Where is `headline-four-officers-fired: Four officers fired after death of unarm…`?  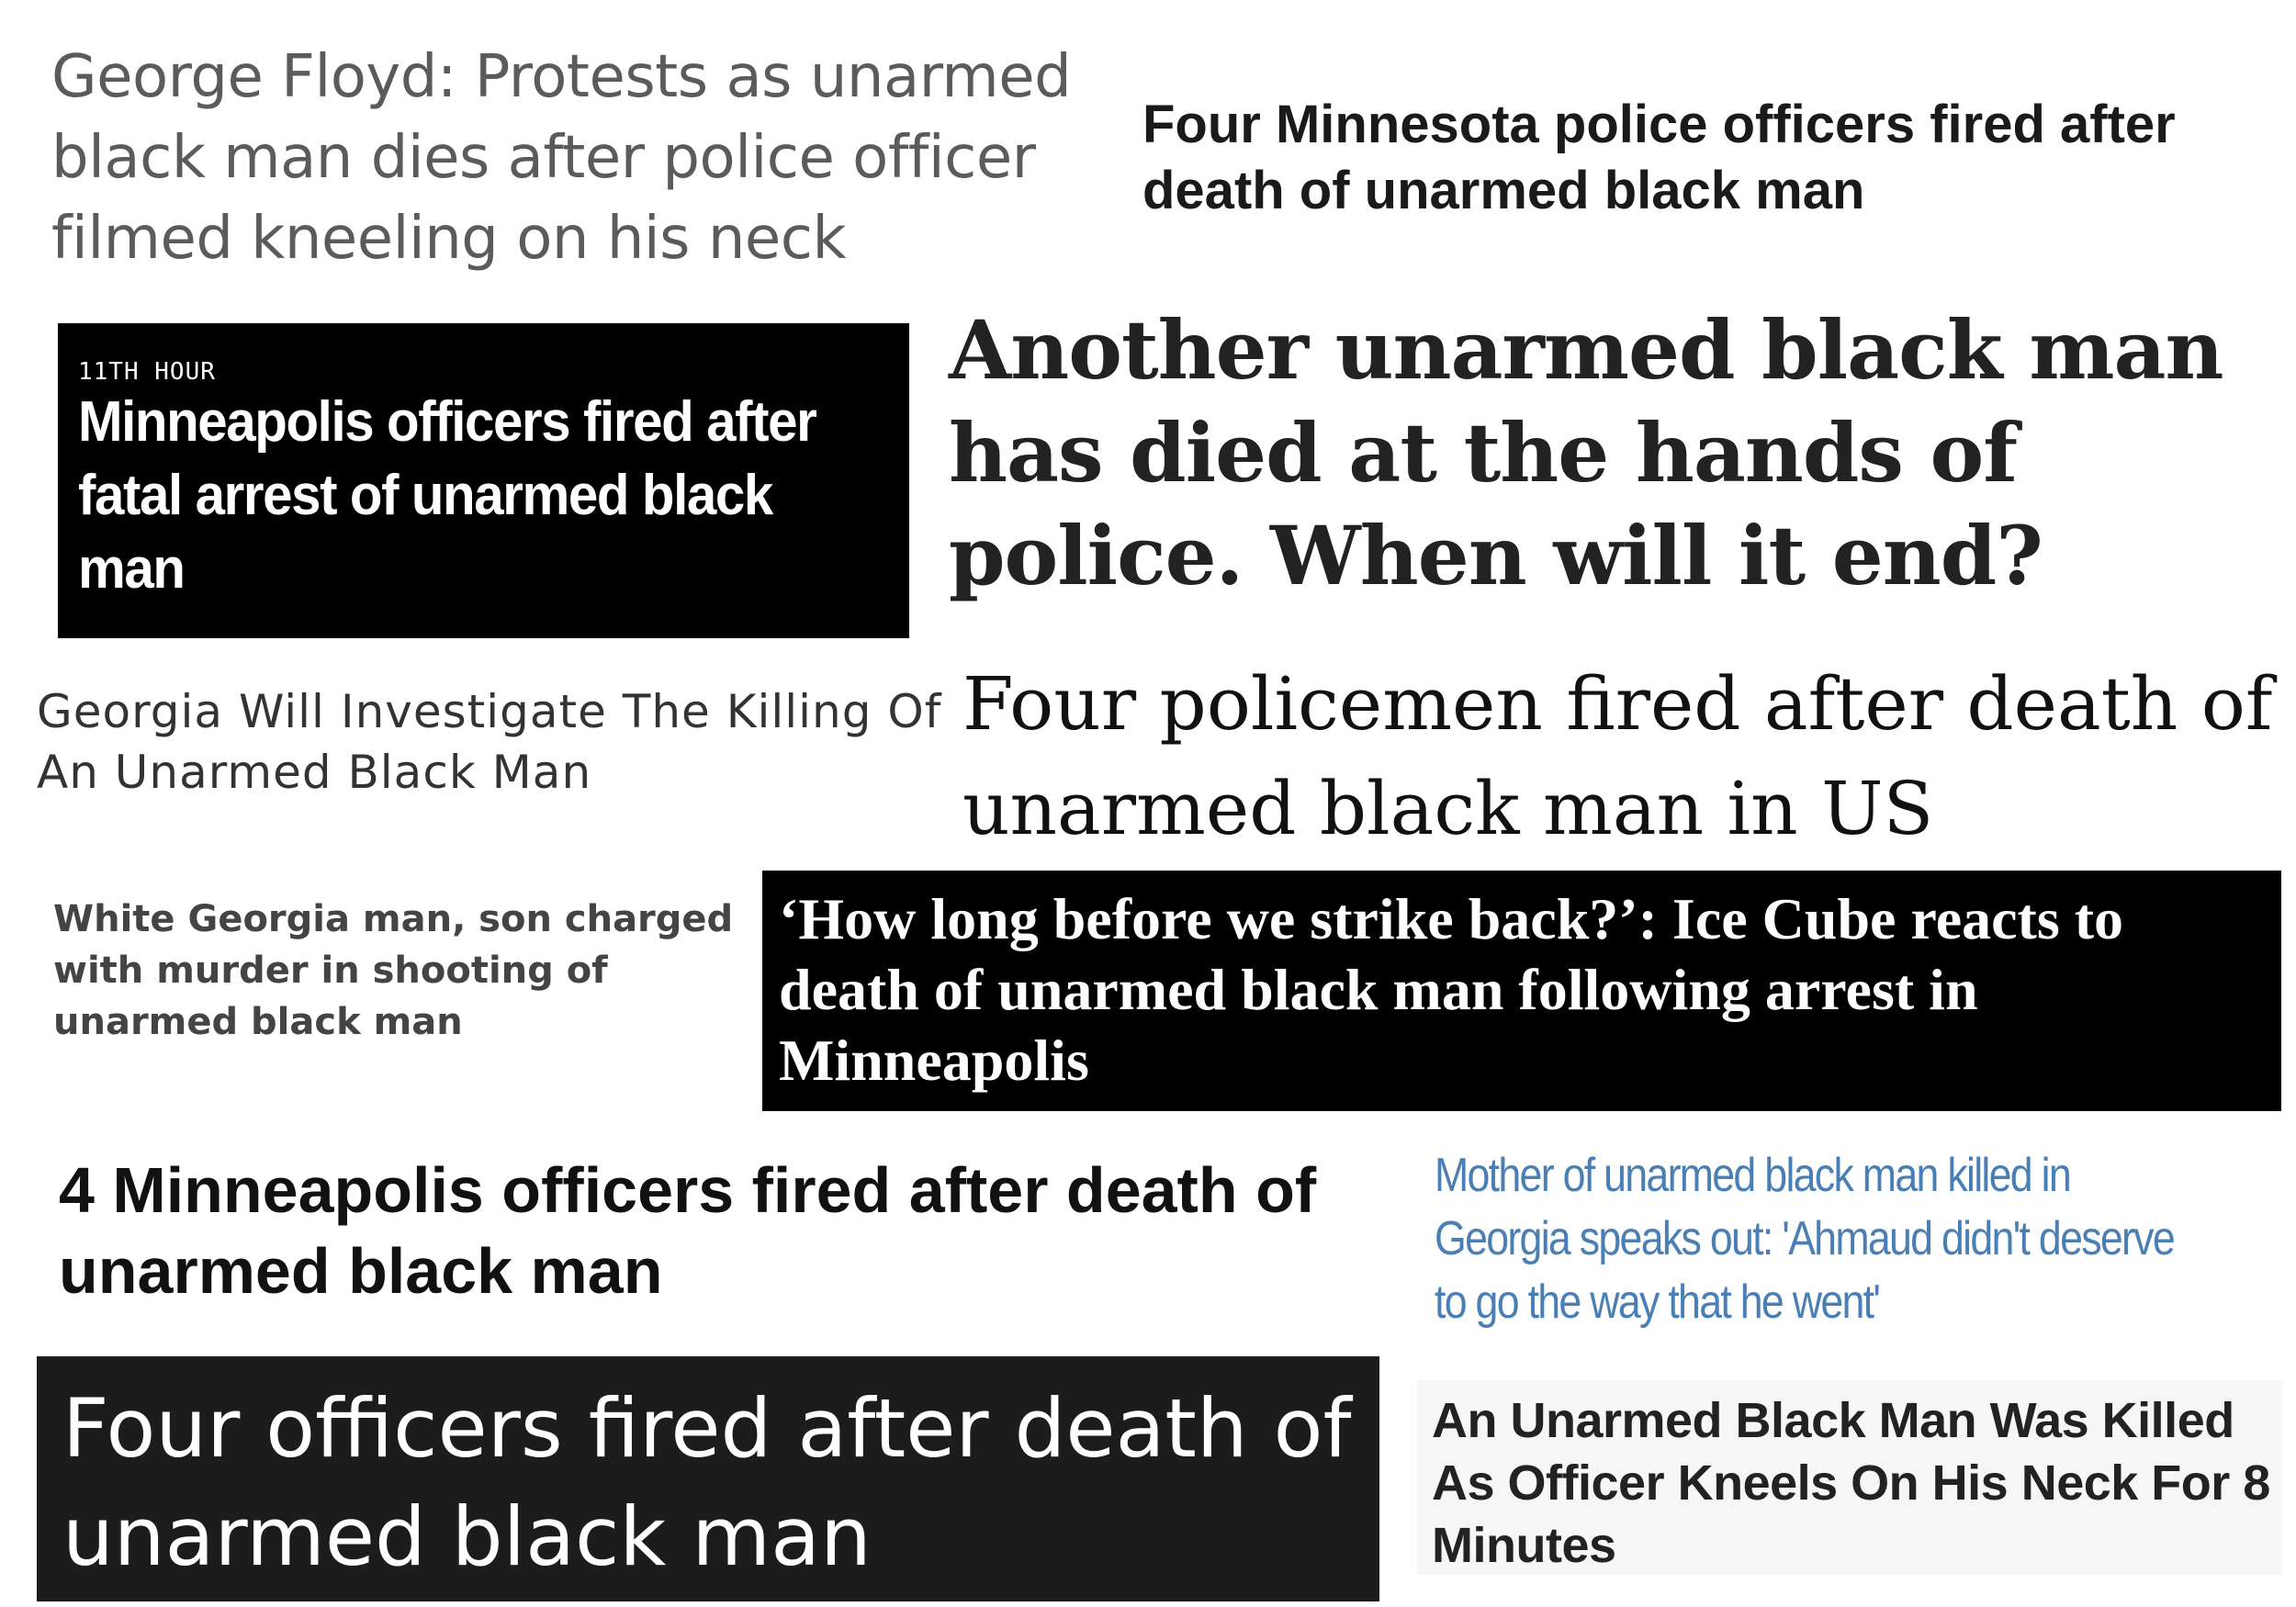 headline-four-officers-fired: Four officers fired after death of unarm… is located at coordinates (708, 1478).